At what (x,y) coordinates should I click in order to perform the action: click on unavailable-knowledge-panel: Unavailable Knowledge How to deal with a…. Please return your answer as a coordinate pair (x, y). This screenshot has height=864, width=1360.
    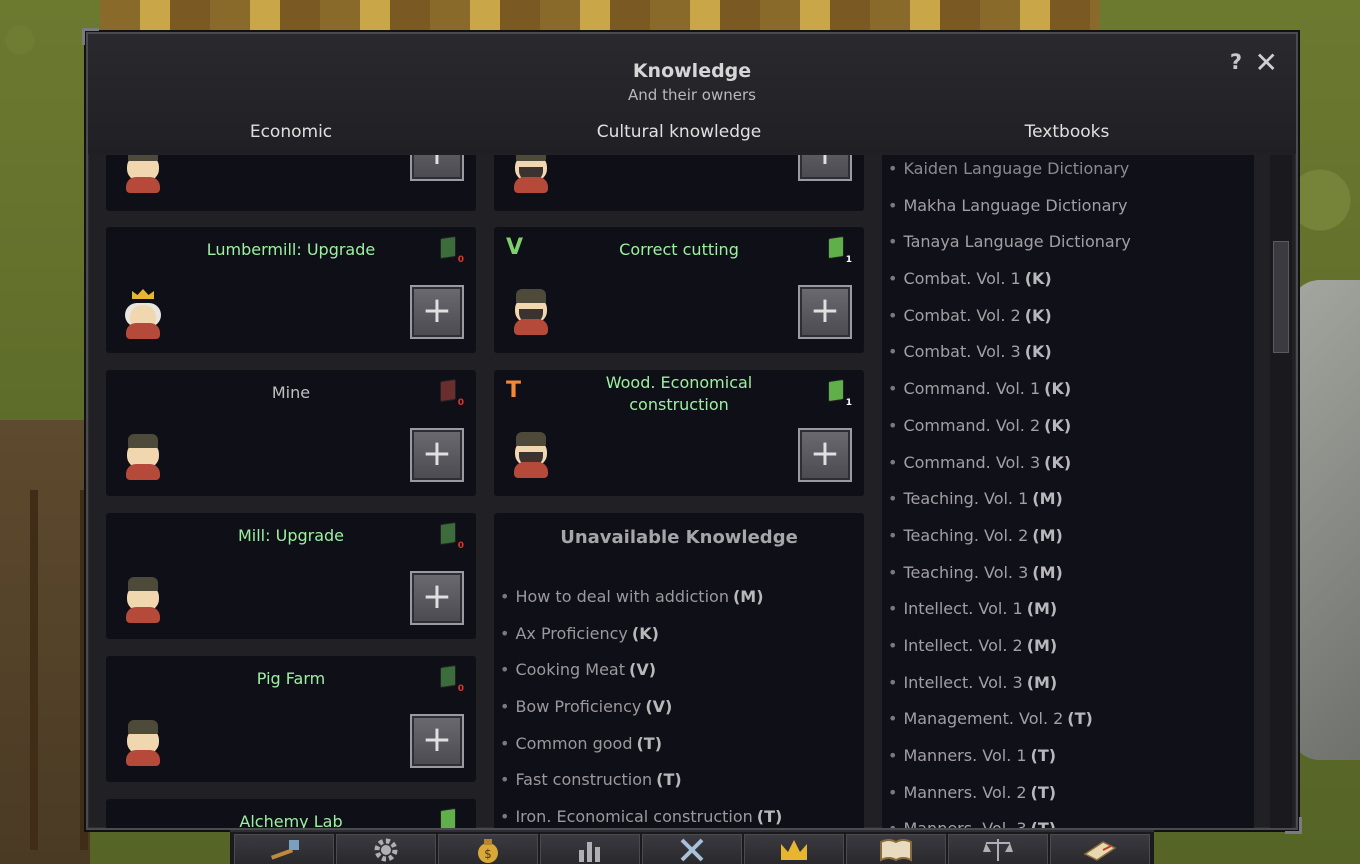
    Looking at the image, I should click on (679, 670).